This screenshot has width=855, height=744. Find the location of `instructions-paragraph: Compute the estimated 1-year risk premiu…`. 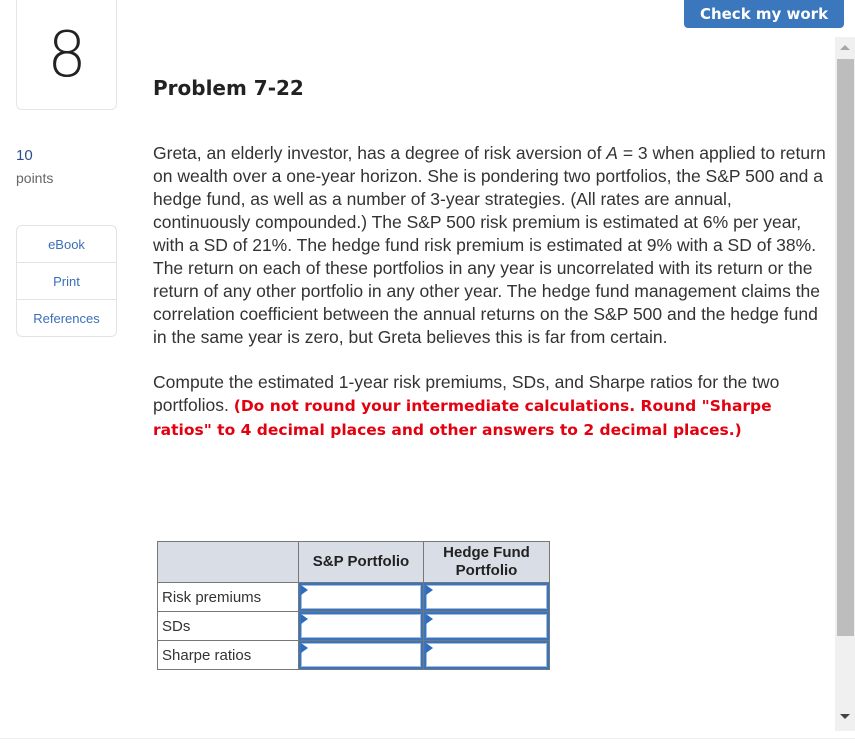

instructions-paragraph: Compute the estimated 1-year risk premiu… is located at coordinates (490, 406).